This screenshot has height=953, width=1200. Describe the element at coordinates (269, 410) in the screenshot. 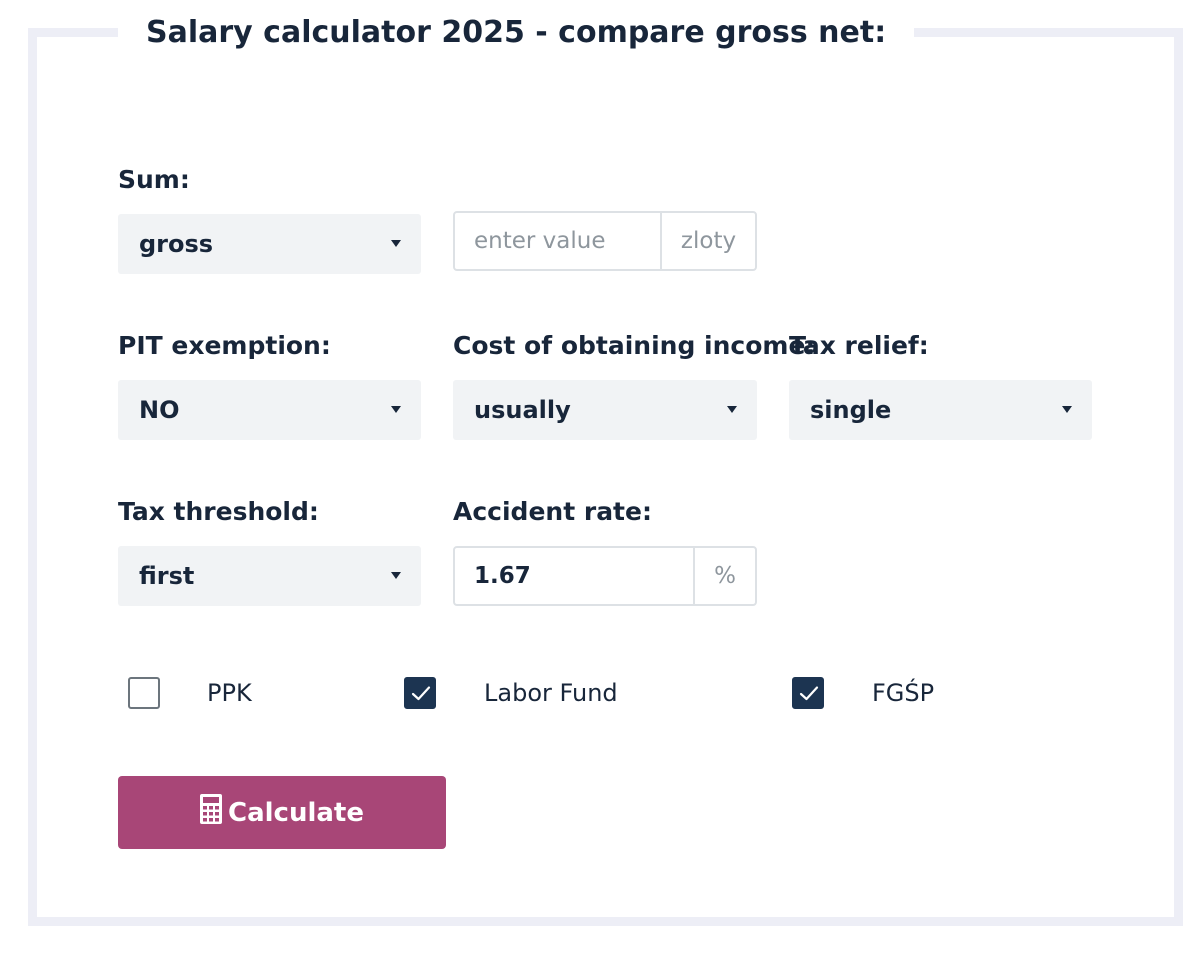

I see `pit-exemption-select: NO` at that location.